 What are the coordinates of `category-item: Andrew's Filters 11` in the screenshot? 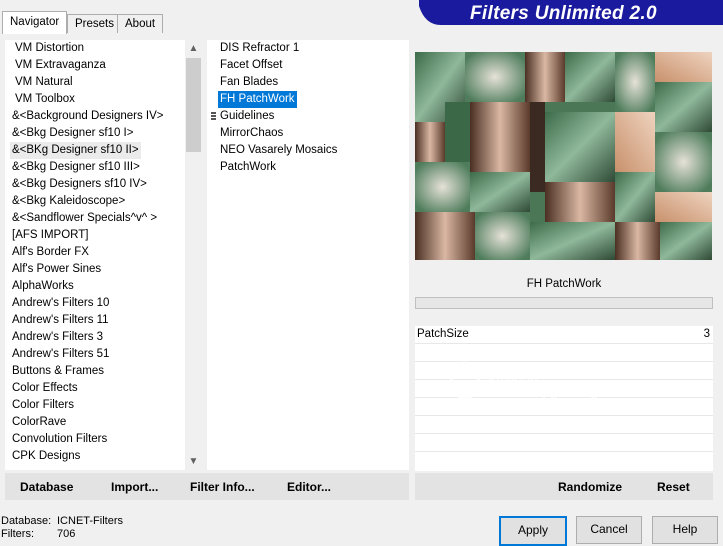 It's located at (60, 320).